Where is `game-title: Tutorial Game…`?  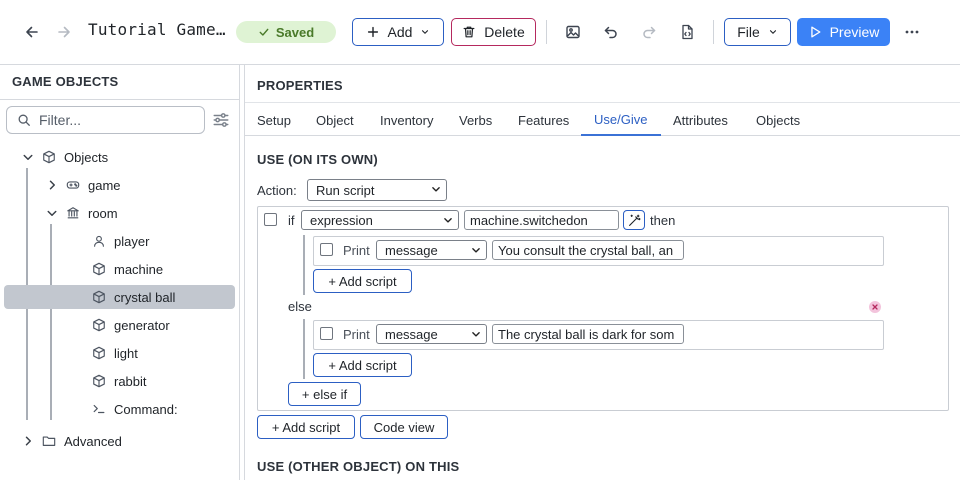 game-title: Tutorial Game… is located at coordinates (158, 29).